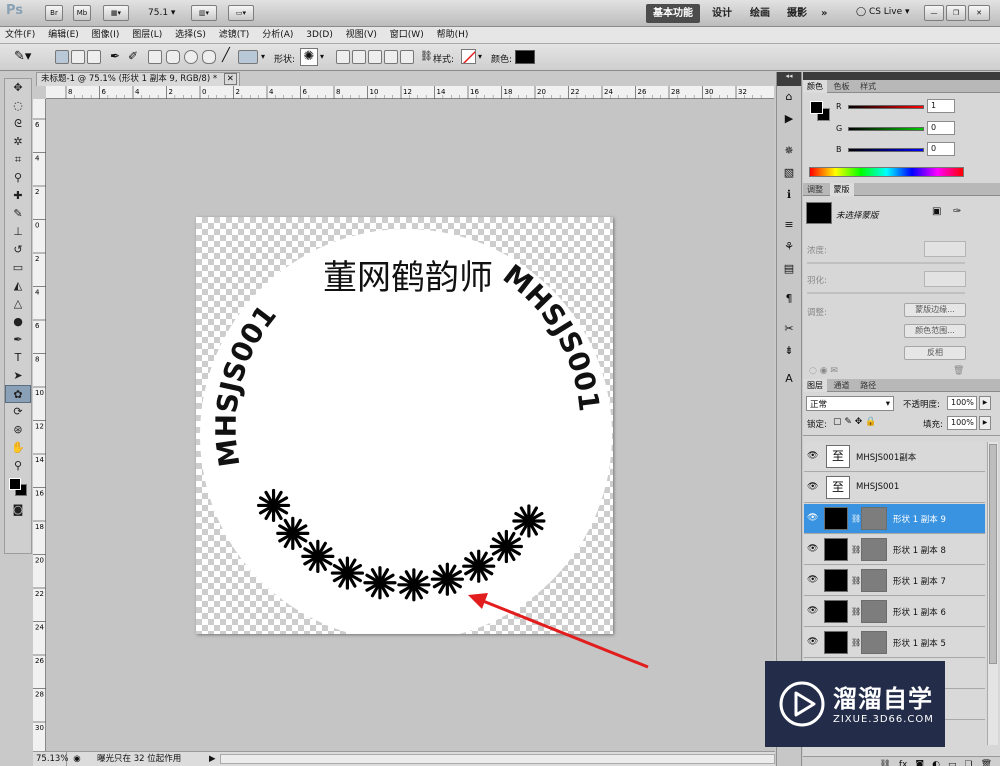 This screenshot has height=766, width=1000. Describe the element at coordinates (18, 250) in the screenshot. I see `history-brush-tool-icon: ↺` at that location.